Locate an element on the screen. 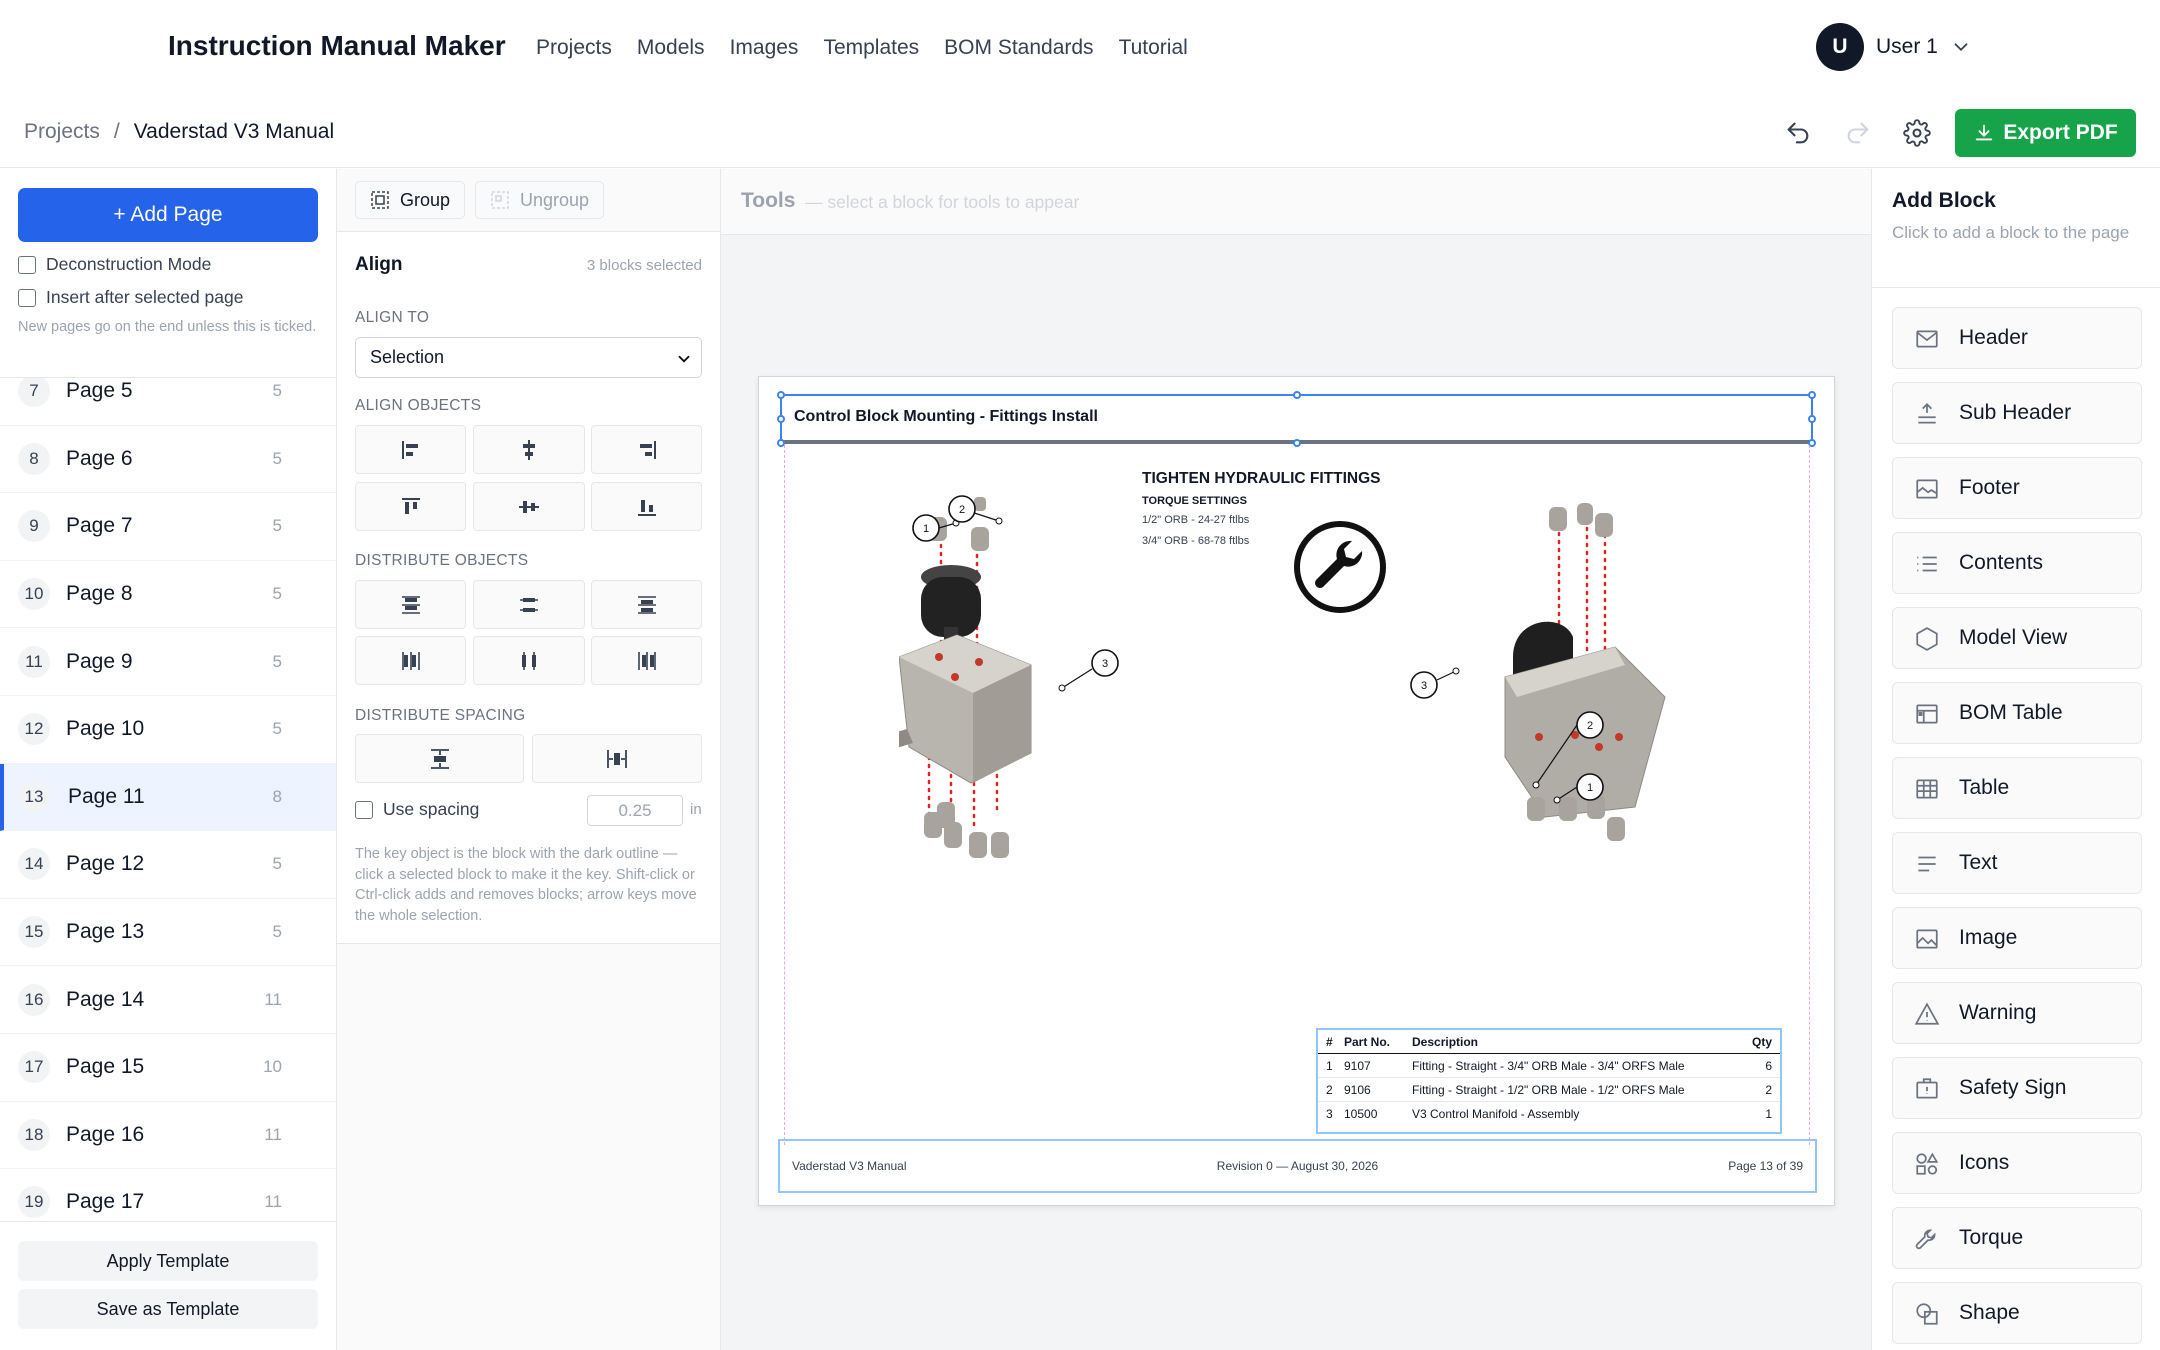 Image resolution: width=2160 pixels, height=1350 pixels. page-list-item: 14 Page 12 5 is located at coordinates (168, 865).